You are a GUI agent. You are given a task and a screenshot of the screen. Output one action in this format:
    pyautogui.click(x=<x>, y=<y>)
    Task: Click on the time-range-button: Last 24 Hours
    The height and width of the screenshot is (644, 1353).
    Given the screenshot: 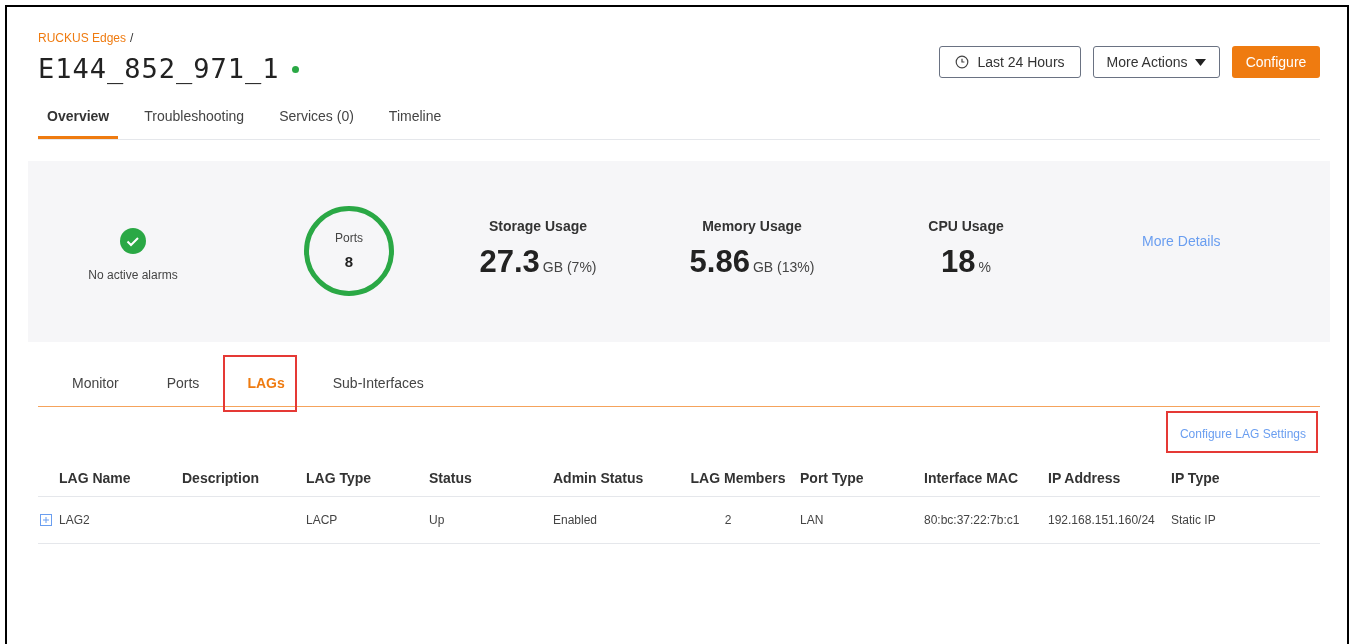 What is the action you would take?
    pyautogui.click(x=1010, y=62)
    